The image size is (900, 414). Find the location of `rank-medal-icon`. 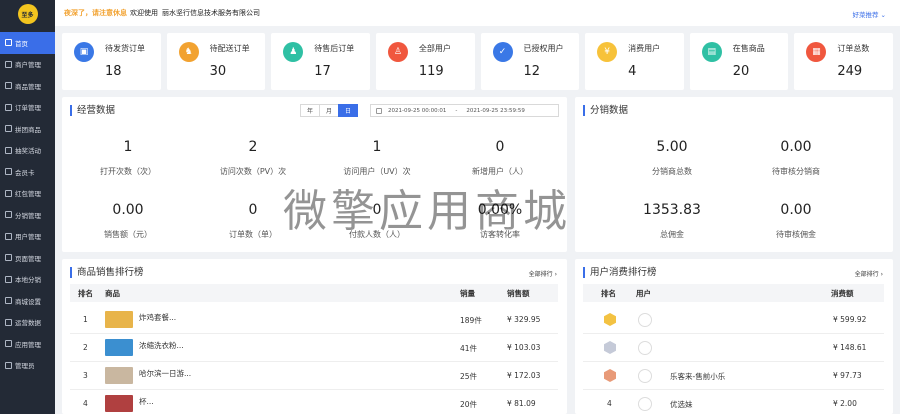

rank-medal-icon is located at coordinates (610, 375).